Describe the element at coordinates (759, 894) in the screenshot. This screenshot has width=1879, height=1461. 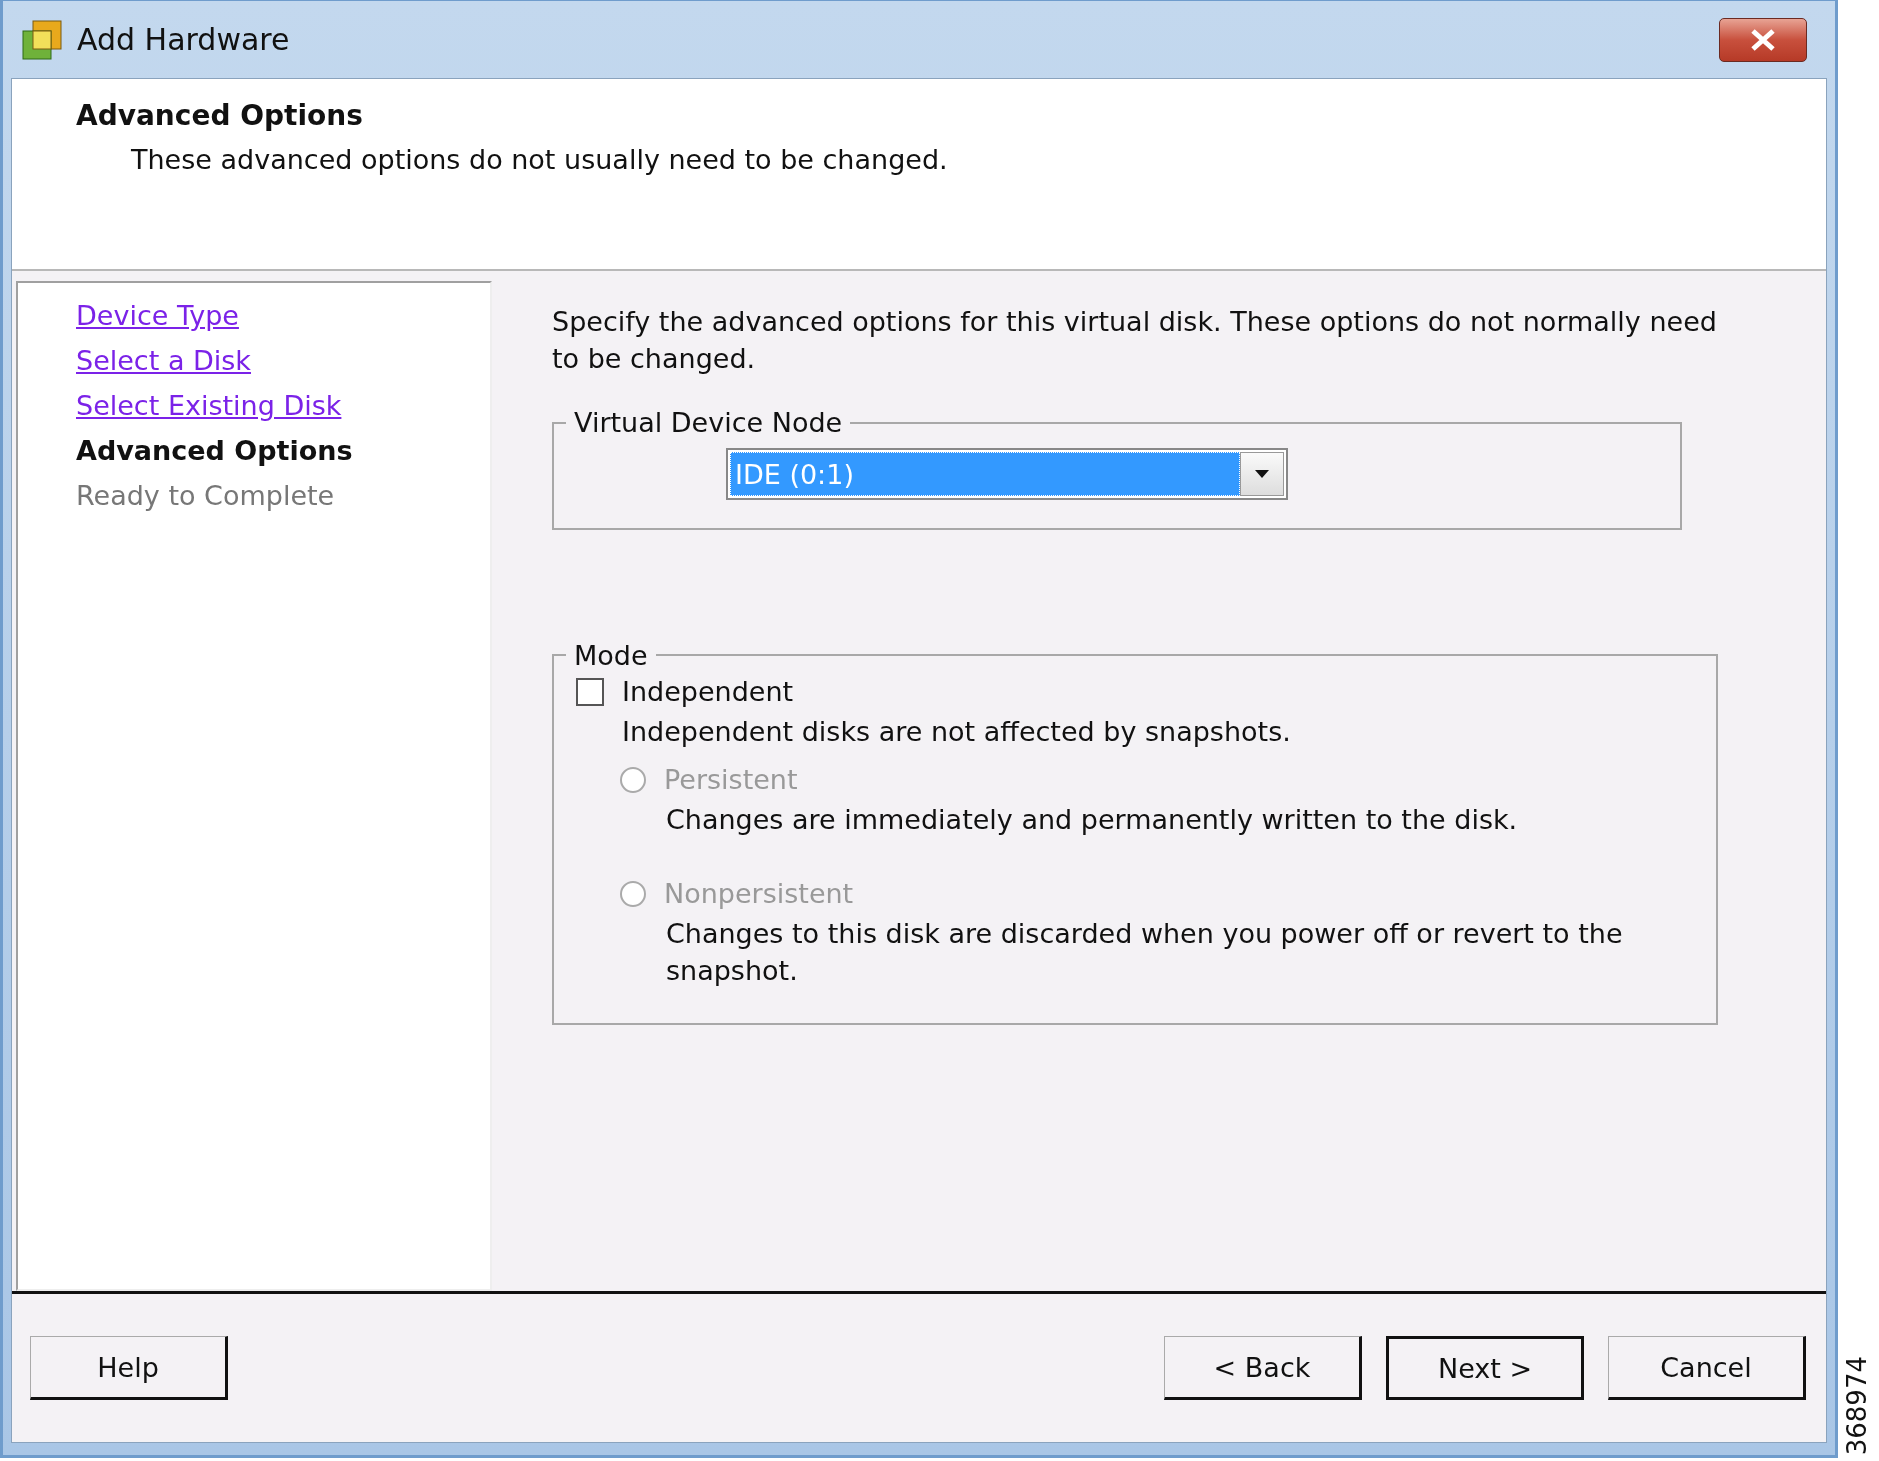
I see `radio-label: Nonpersistent` at that location.